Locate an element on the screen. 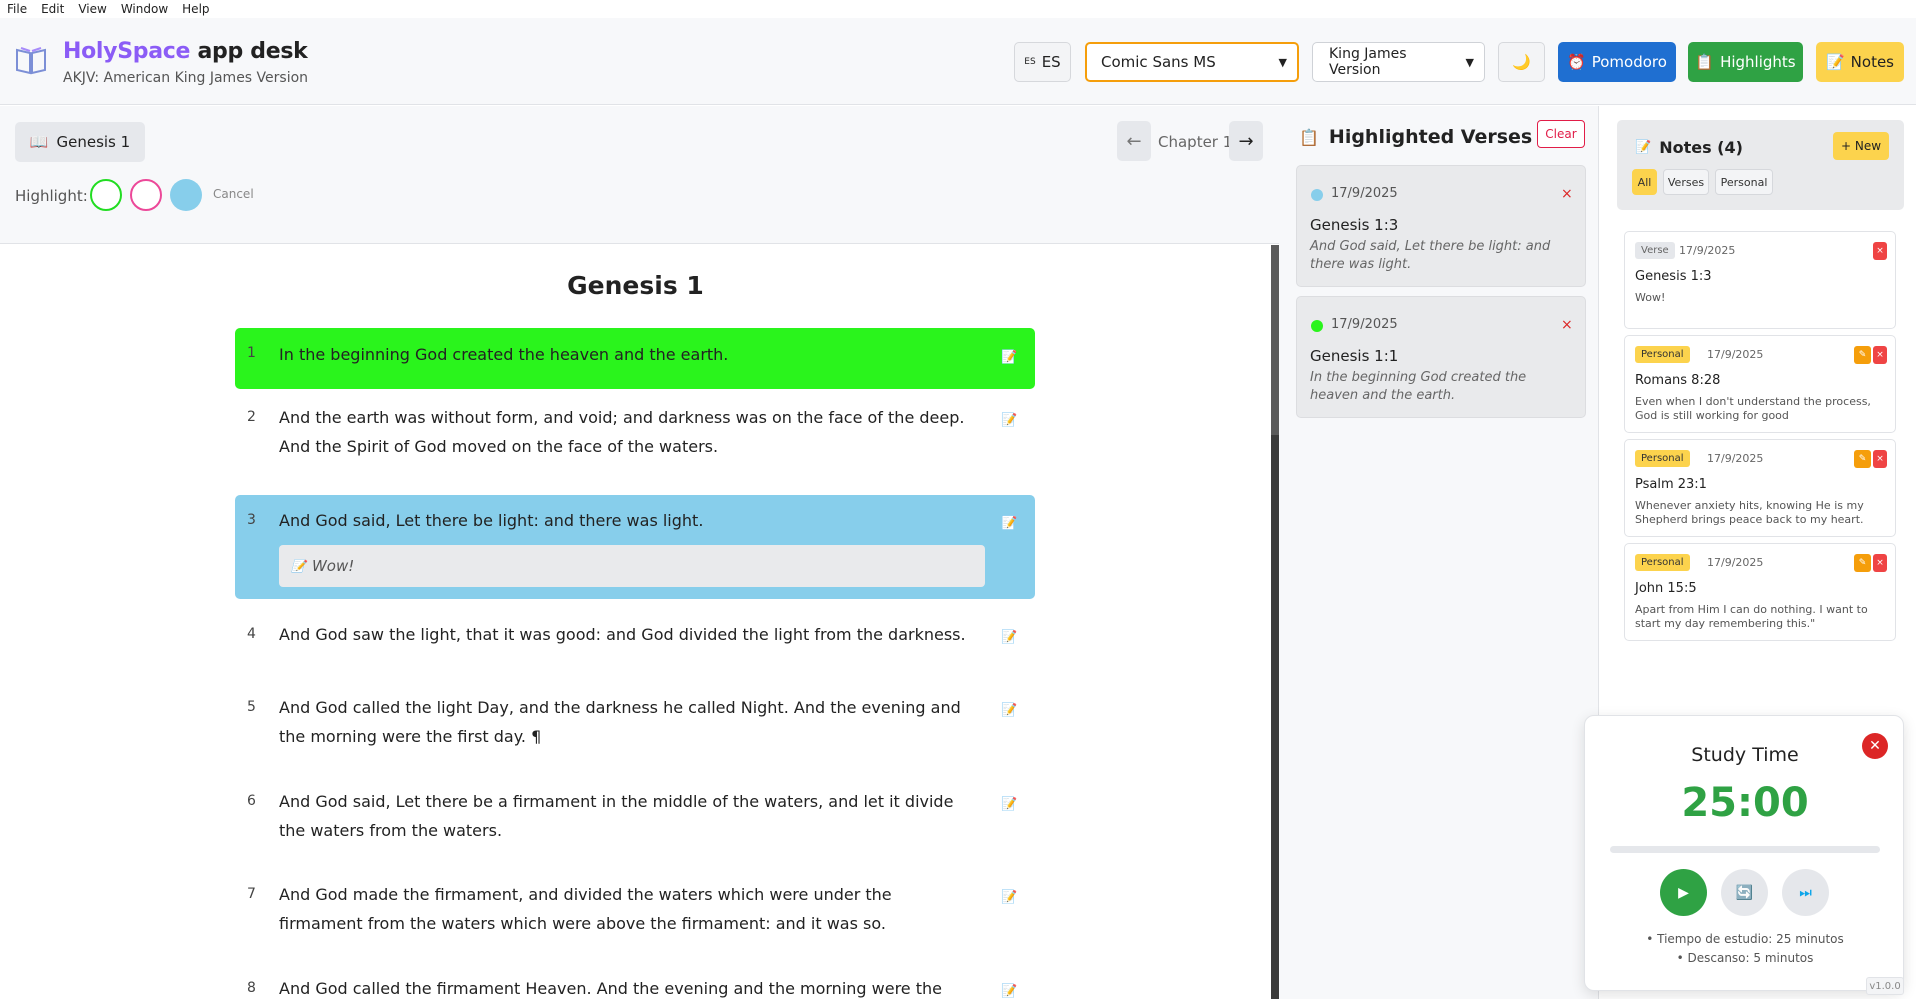  font-select-value: Comic Sans MS is located at coordinates (1158, 62).